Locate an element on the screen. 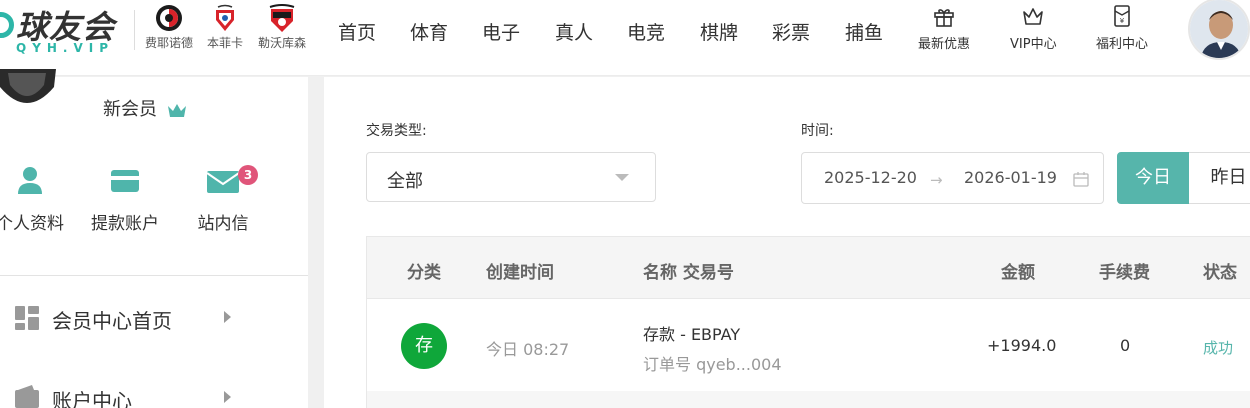 This screenshot has width=1250, height=408. menu-account-center-label: 账户中心 is located at coordinates (92, 398).